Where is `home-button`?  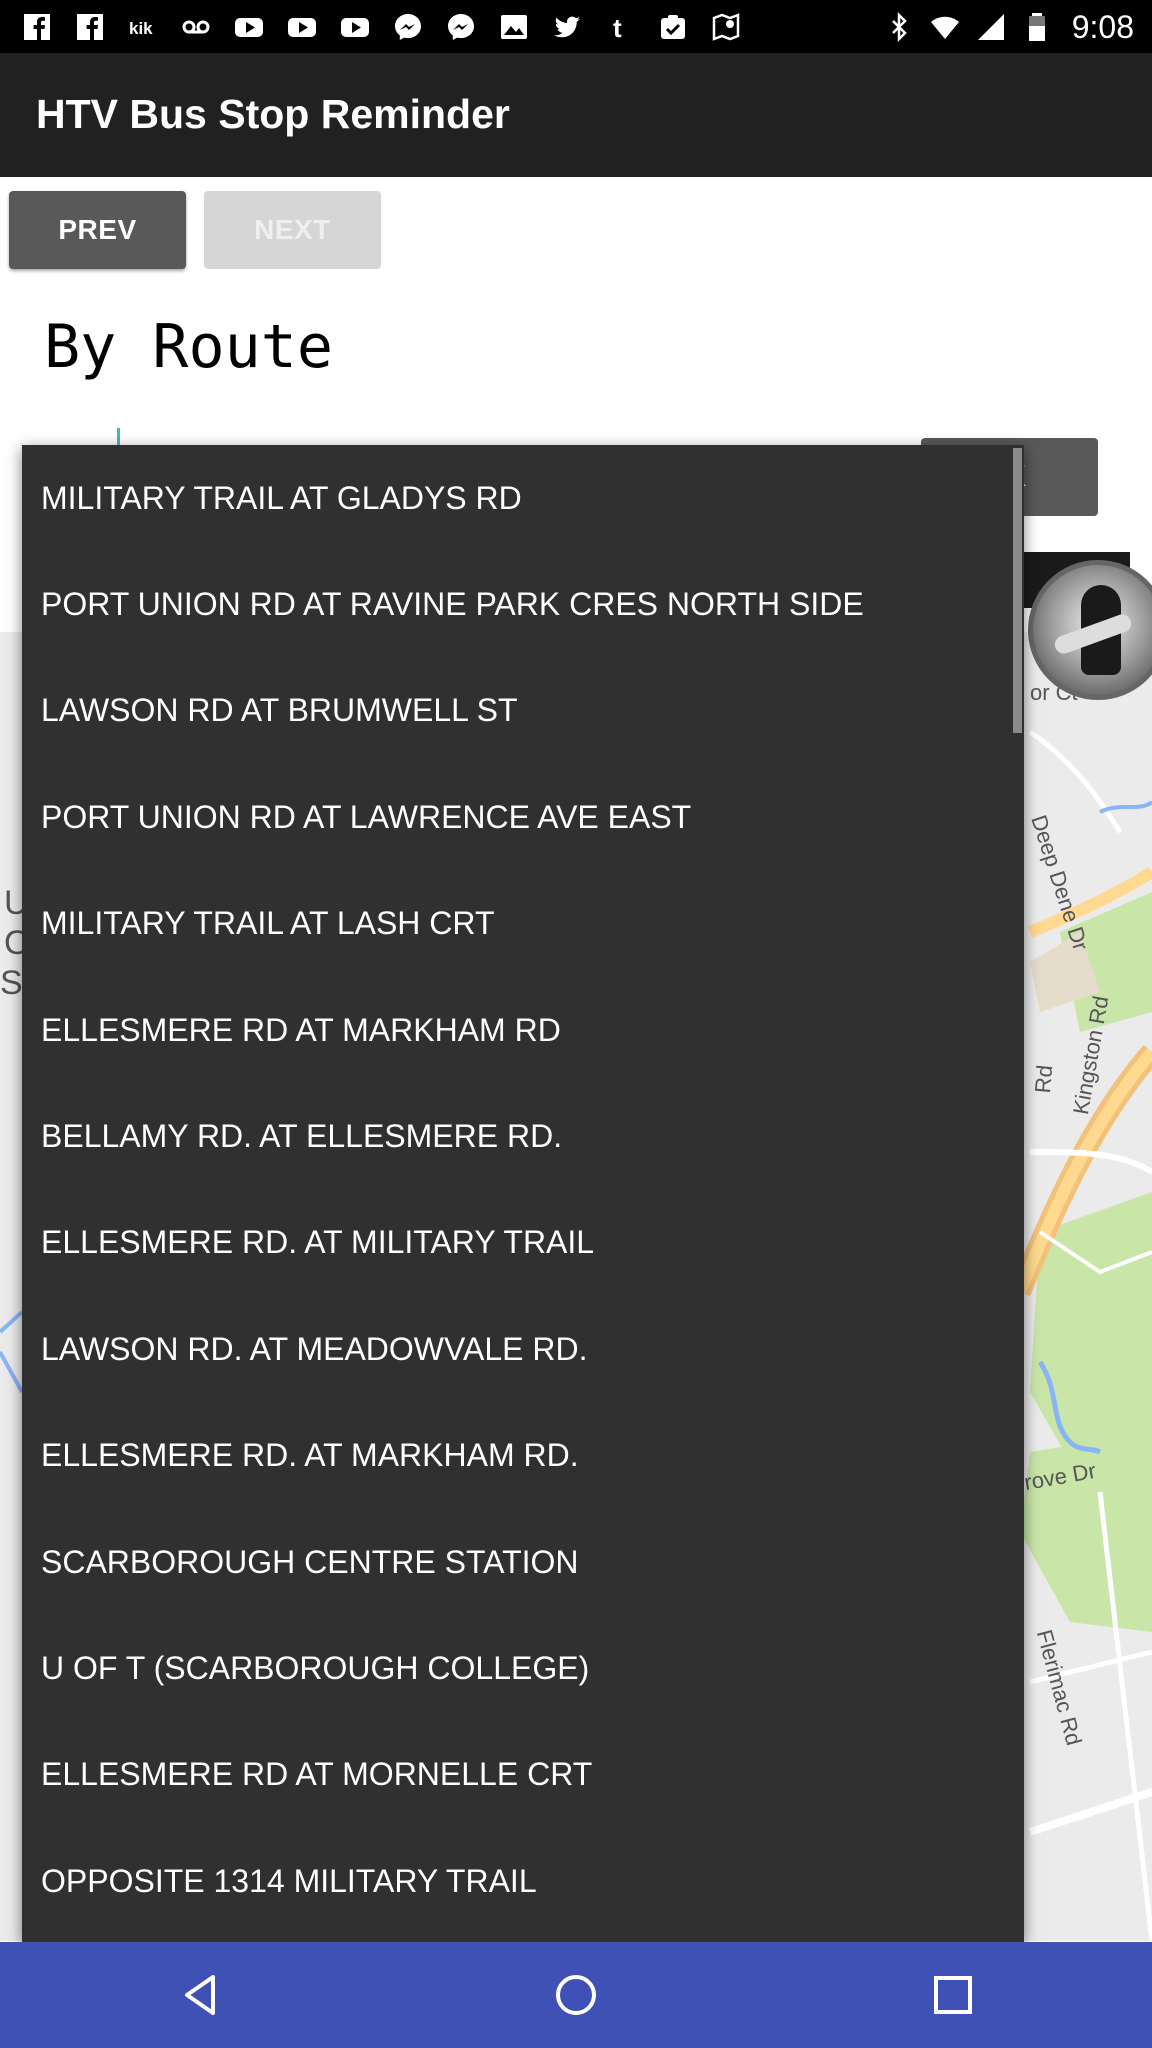 home-button is located at coordinates (576, 1995).